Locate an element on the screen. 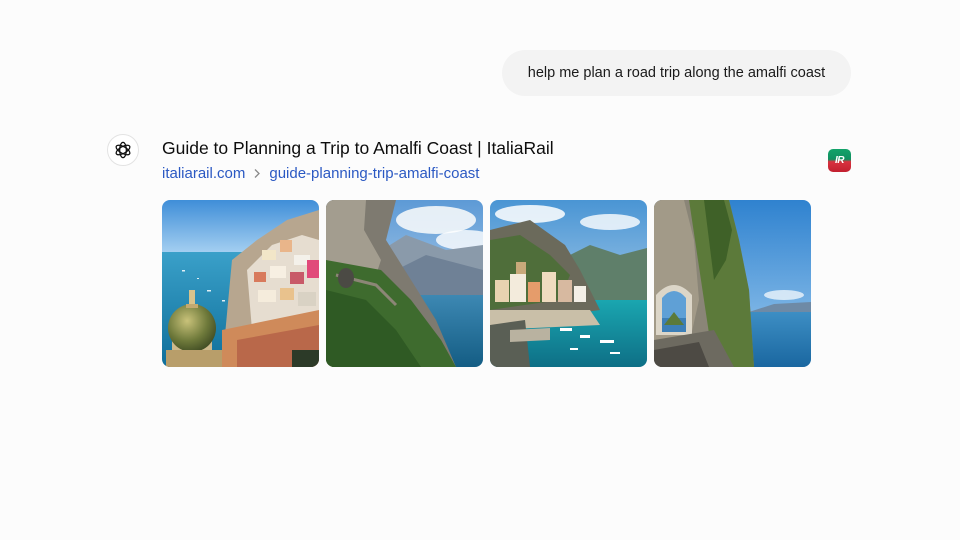 Image resolution: width=960 pixels, height=540 pixels. italiarail-logo-icon: IR is located at coordinates (839, 160).